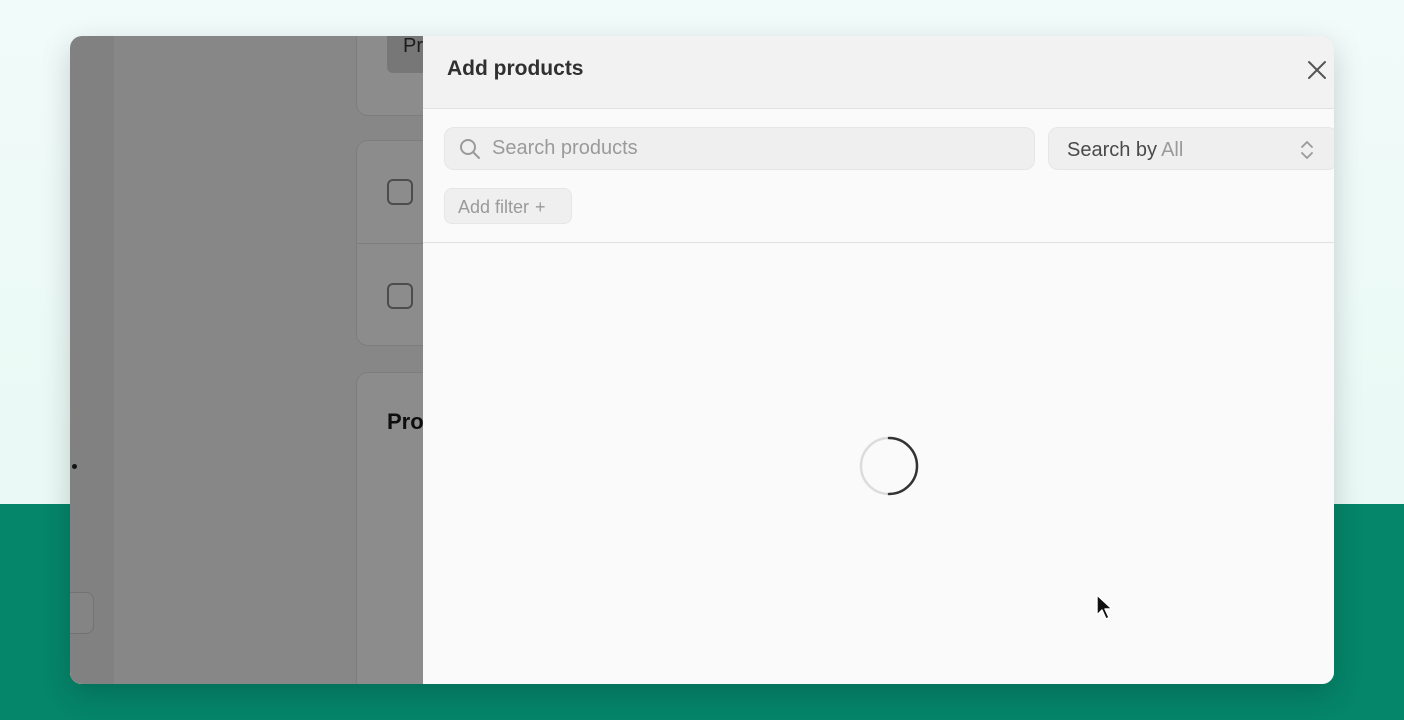 This screenshot has height=720, width=1404. What do you see at coordinates (1191, 148) in the screenshot?
I see `search-by-select: Search by All` at bounding box center [1191, 148].